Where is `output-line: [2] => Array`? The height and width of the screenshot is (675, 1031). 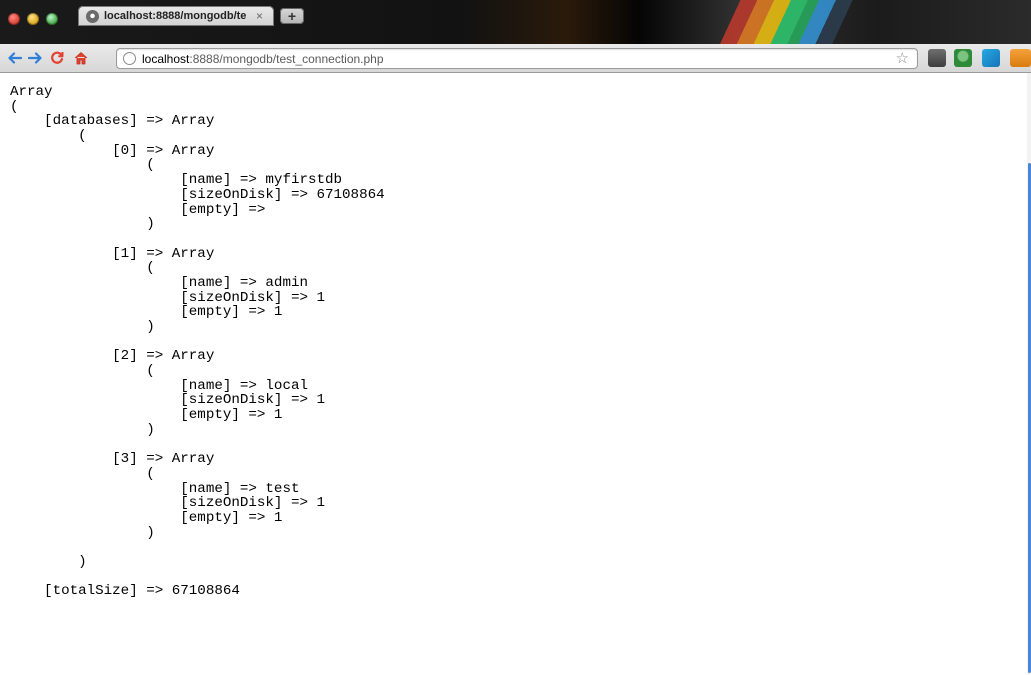
output-line: [2] => Array is located at coordinates (112, 356).